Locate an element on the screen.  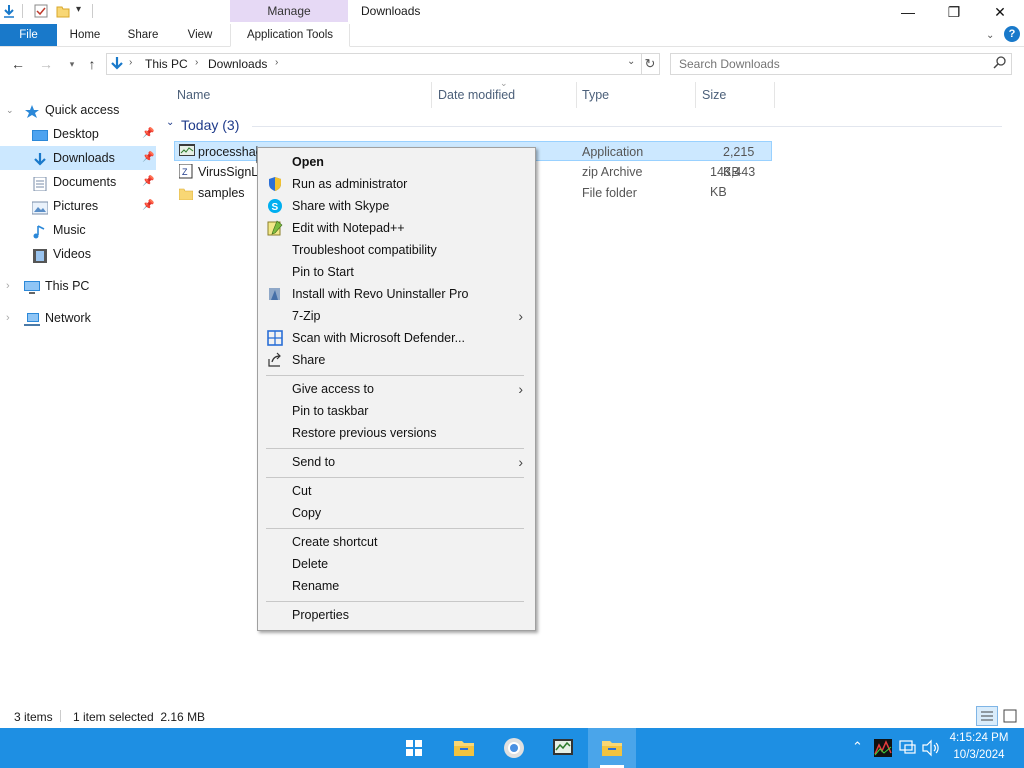
column-header-date-modified: Date modified is located at coordinates (476, 95).